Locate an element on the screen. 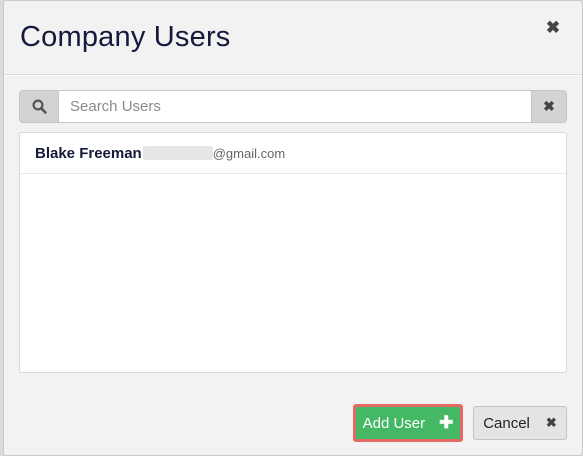 Image resolution: width=583 pixels, height=456 pixels. list-item: Blake Freeman @gmail.com is located at coordinates (293, 153).